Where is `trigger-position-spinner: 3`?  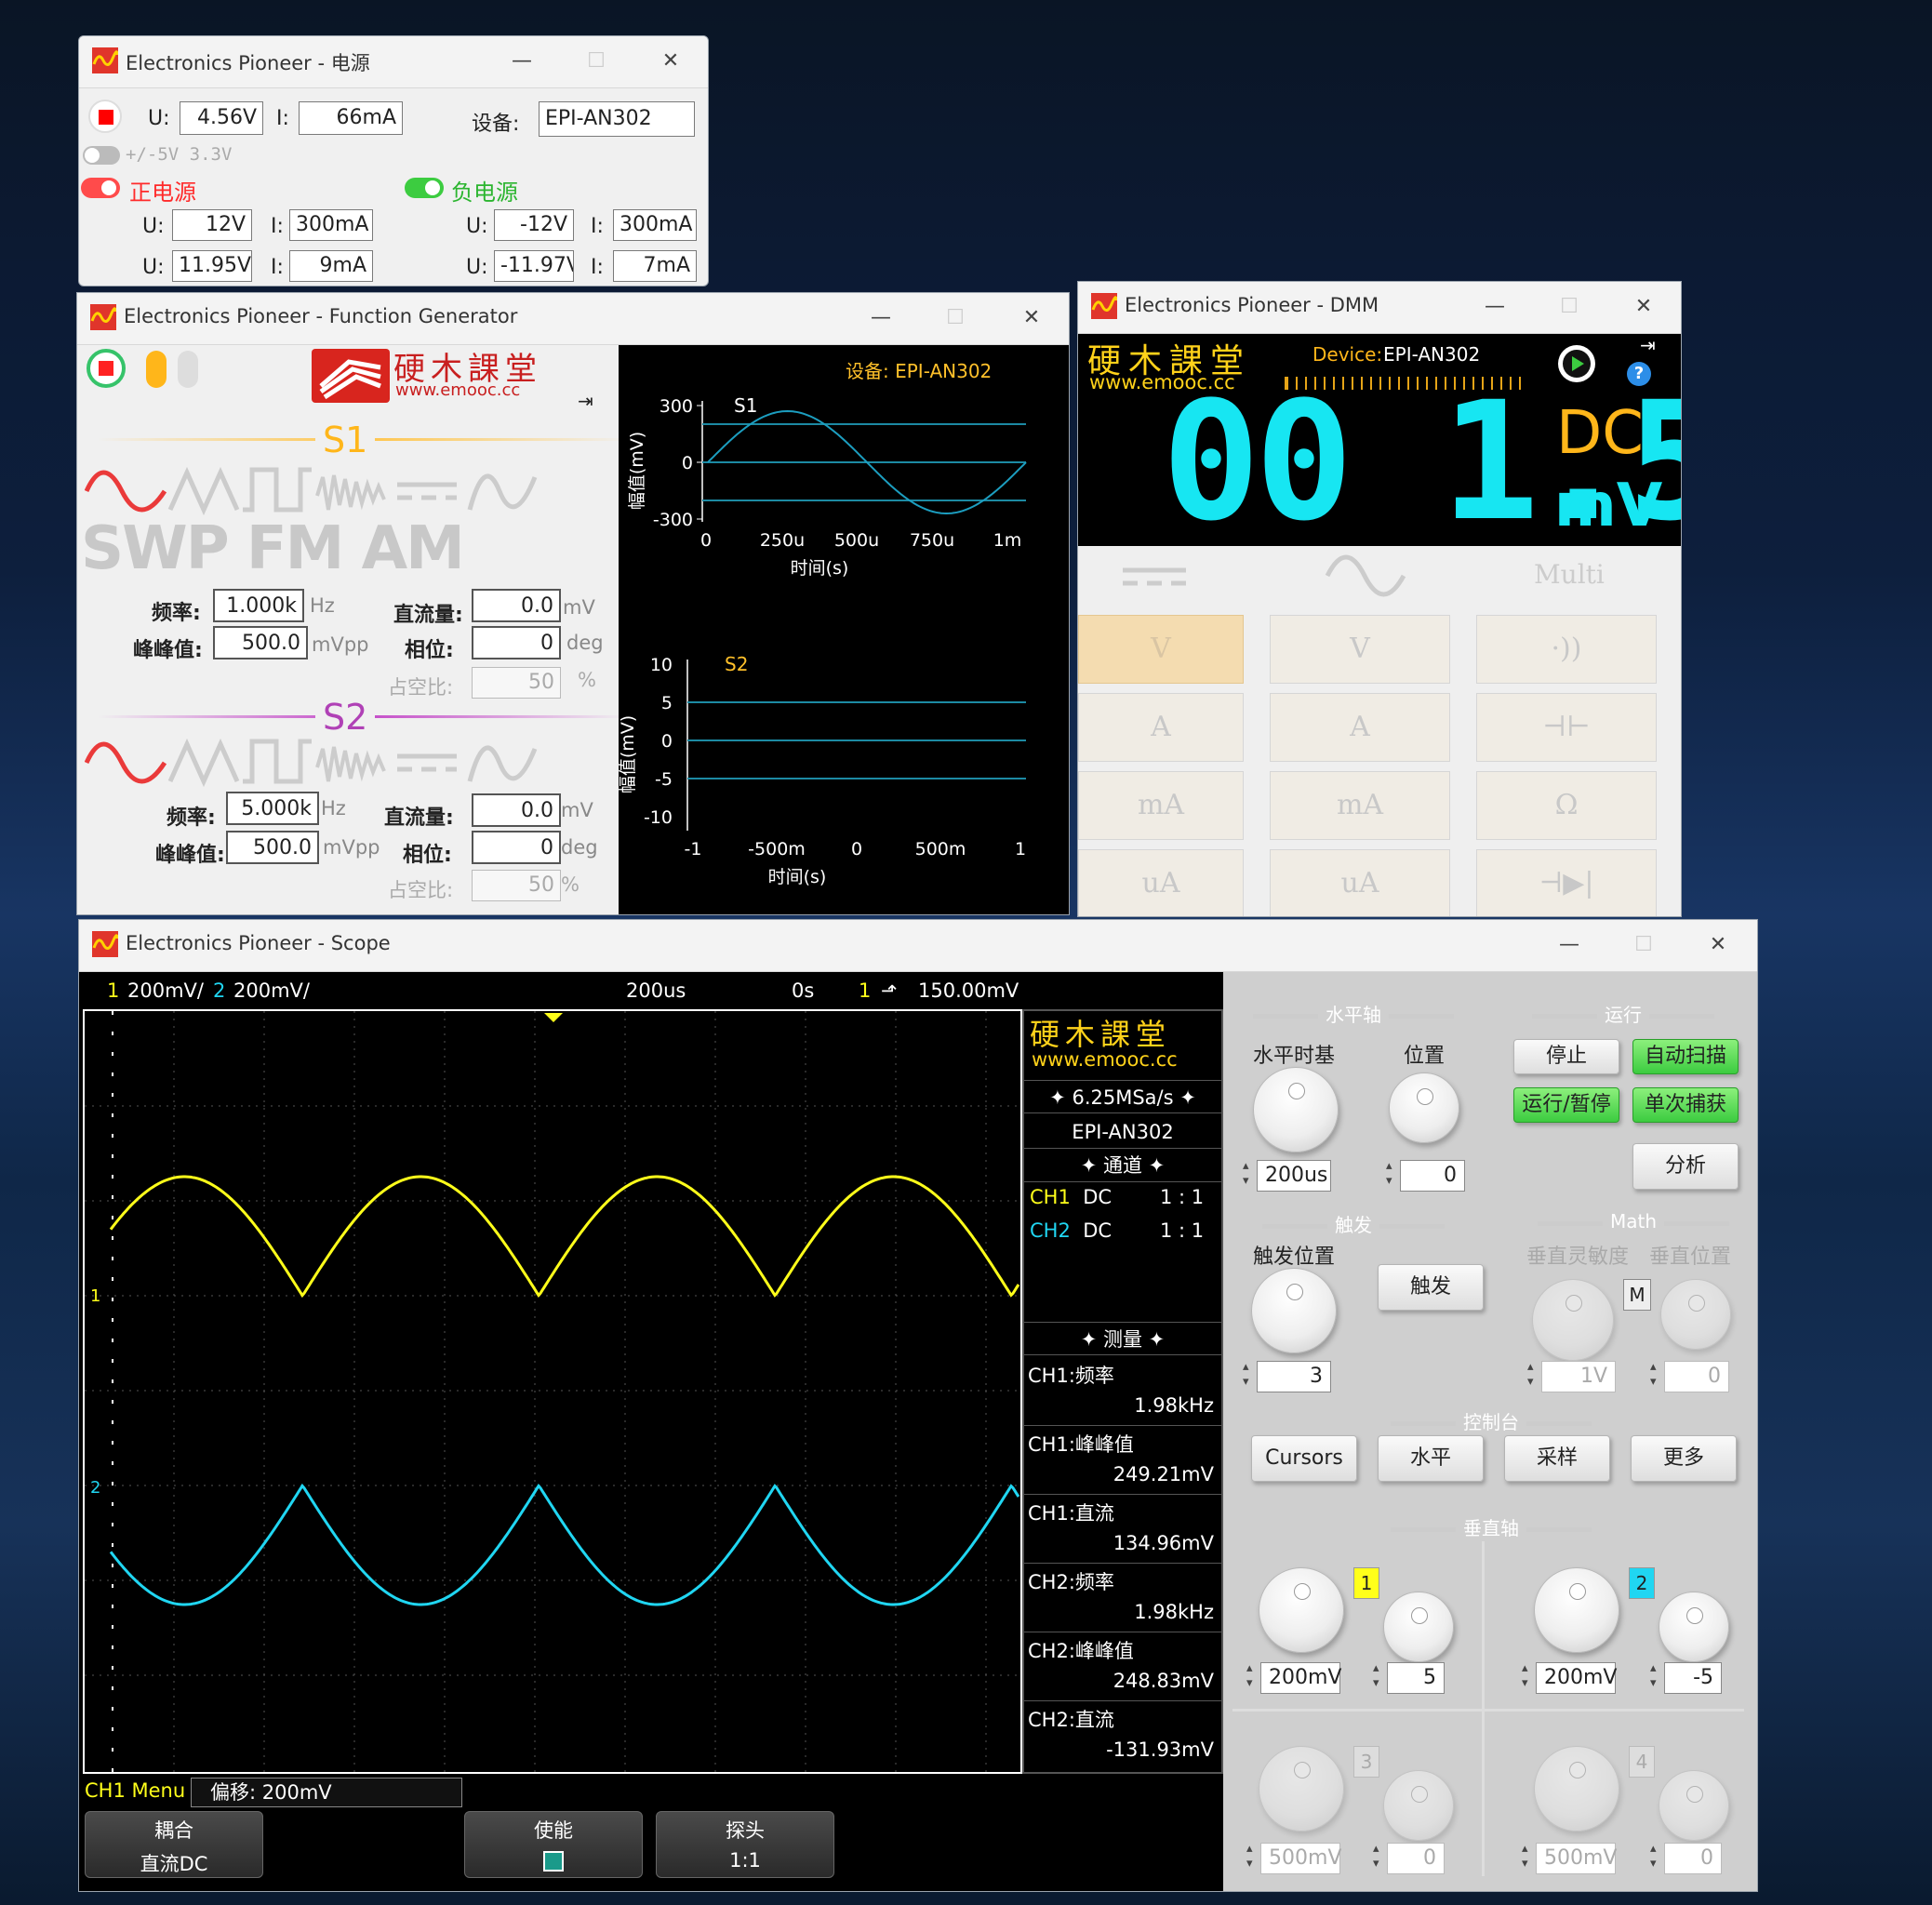
trigger-position-spinner: 3 is located at coordinates (1287, 1376).